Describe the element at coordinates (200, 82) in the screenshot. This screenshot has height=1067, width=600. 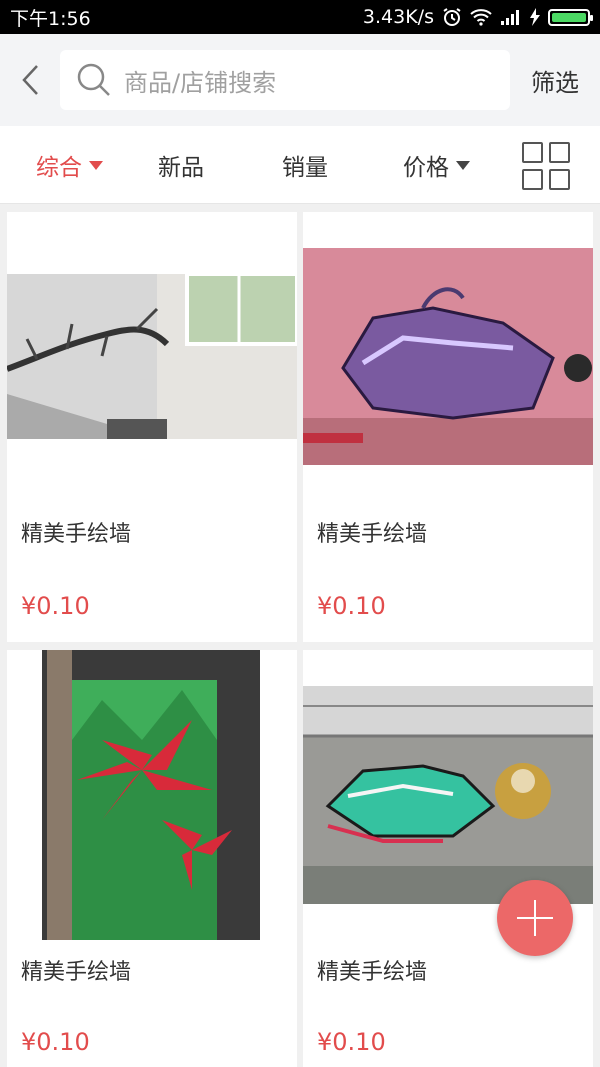
I see `search-placeholder: 商品/店铺搜索` at that location.